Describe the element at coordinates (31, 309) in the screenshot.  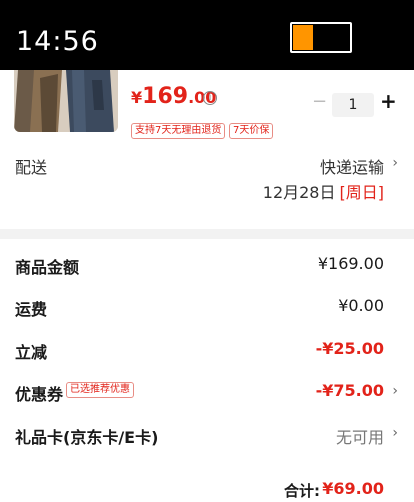
I see `freight-label: 运费` at that location.